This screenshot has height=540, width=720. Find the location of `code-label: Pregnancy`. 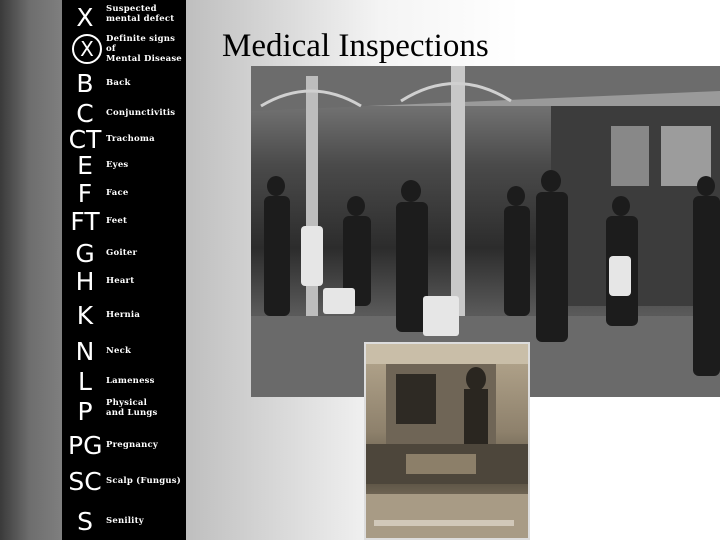

code-label: Pregnancy is located at coordinates (132, 445).